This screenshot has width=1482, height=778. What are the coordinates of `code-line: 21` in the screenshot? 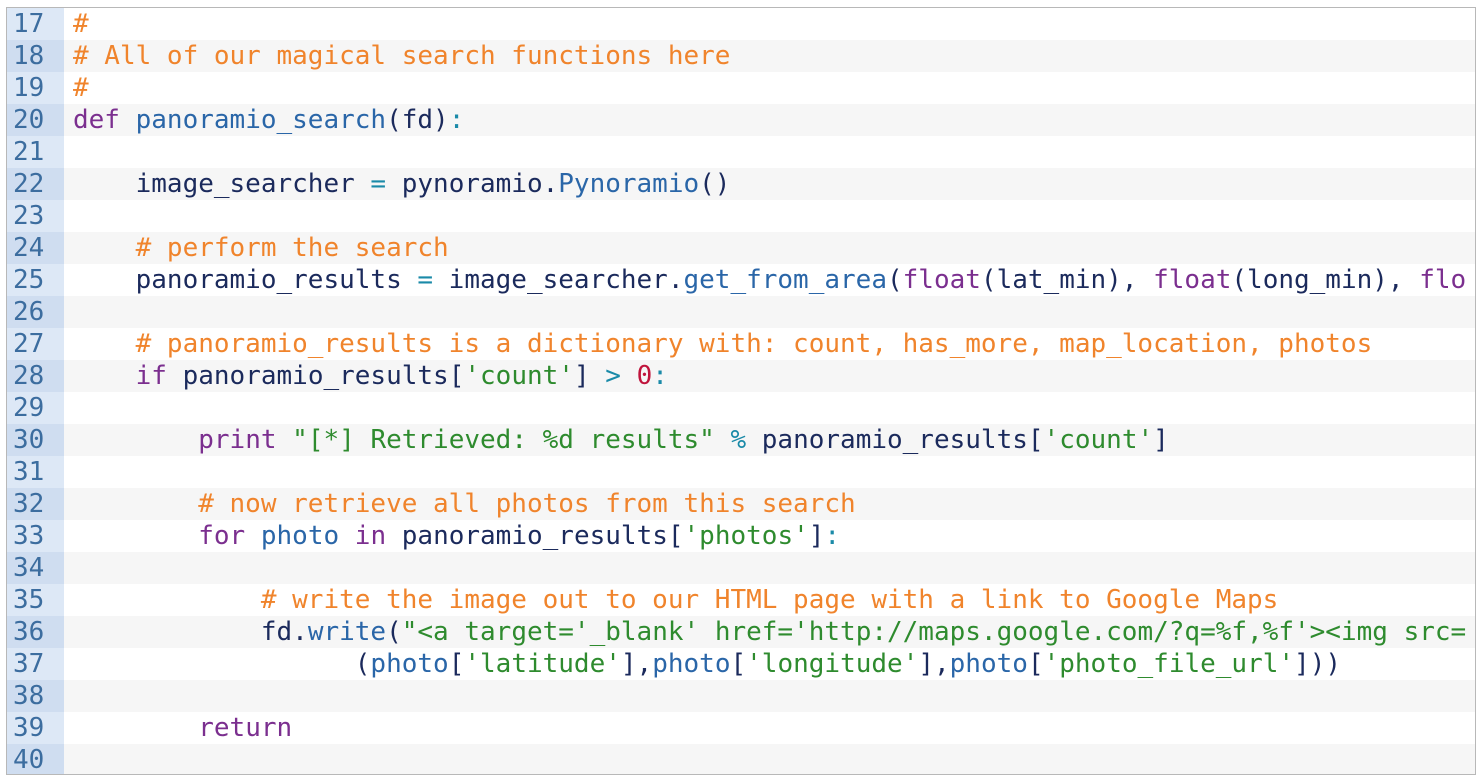 It's located at (741, 152).